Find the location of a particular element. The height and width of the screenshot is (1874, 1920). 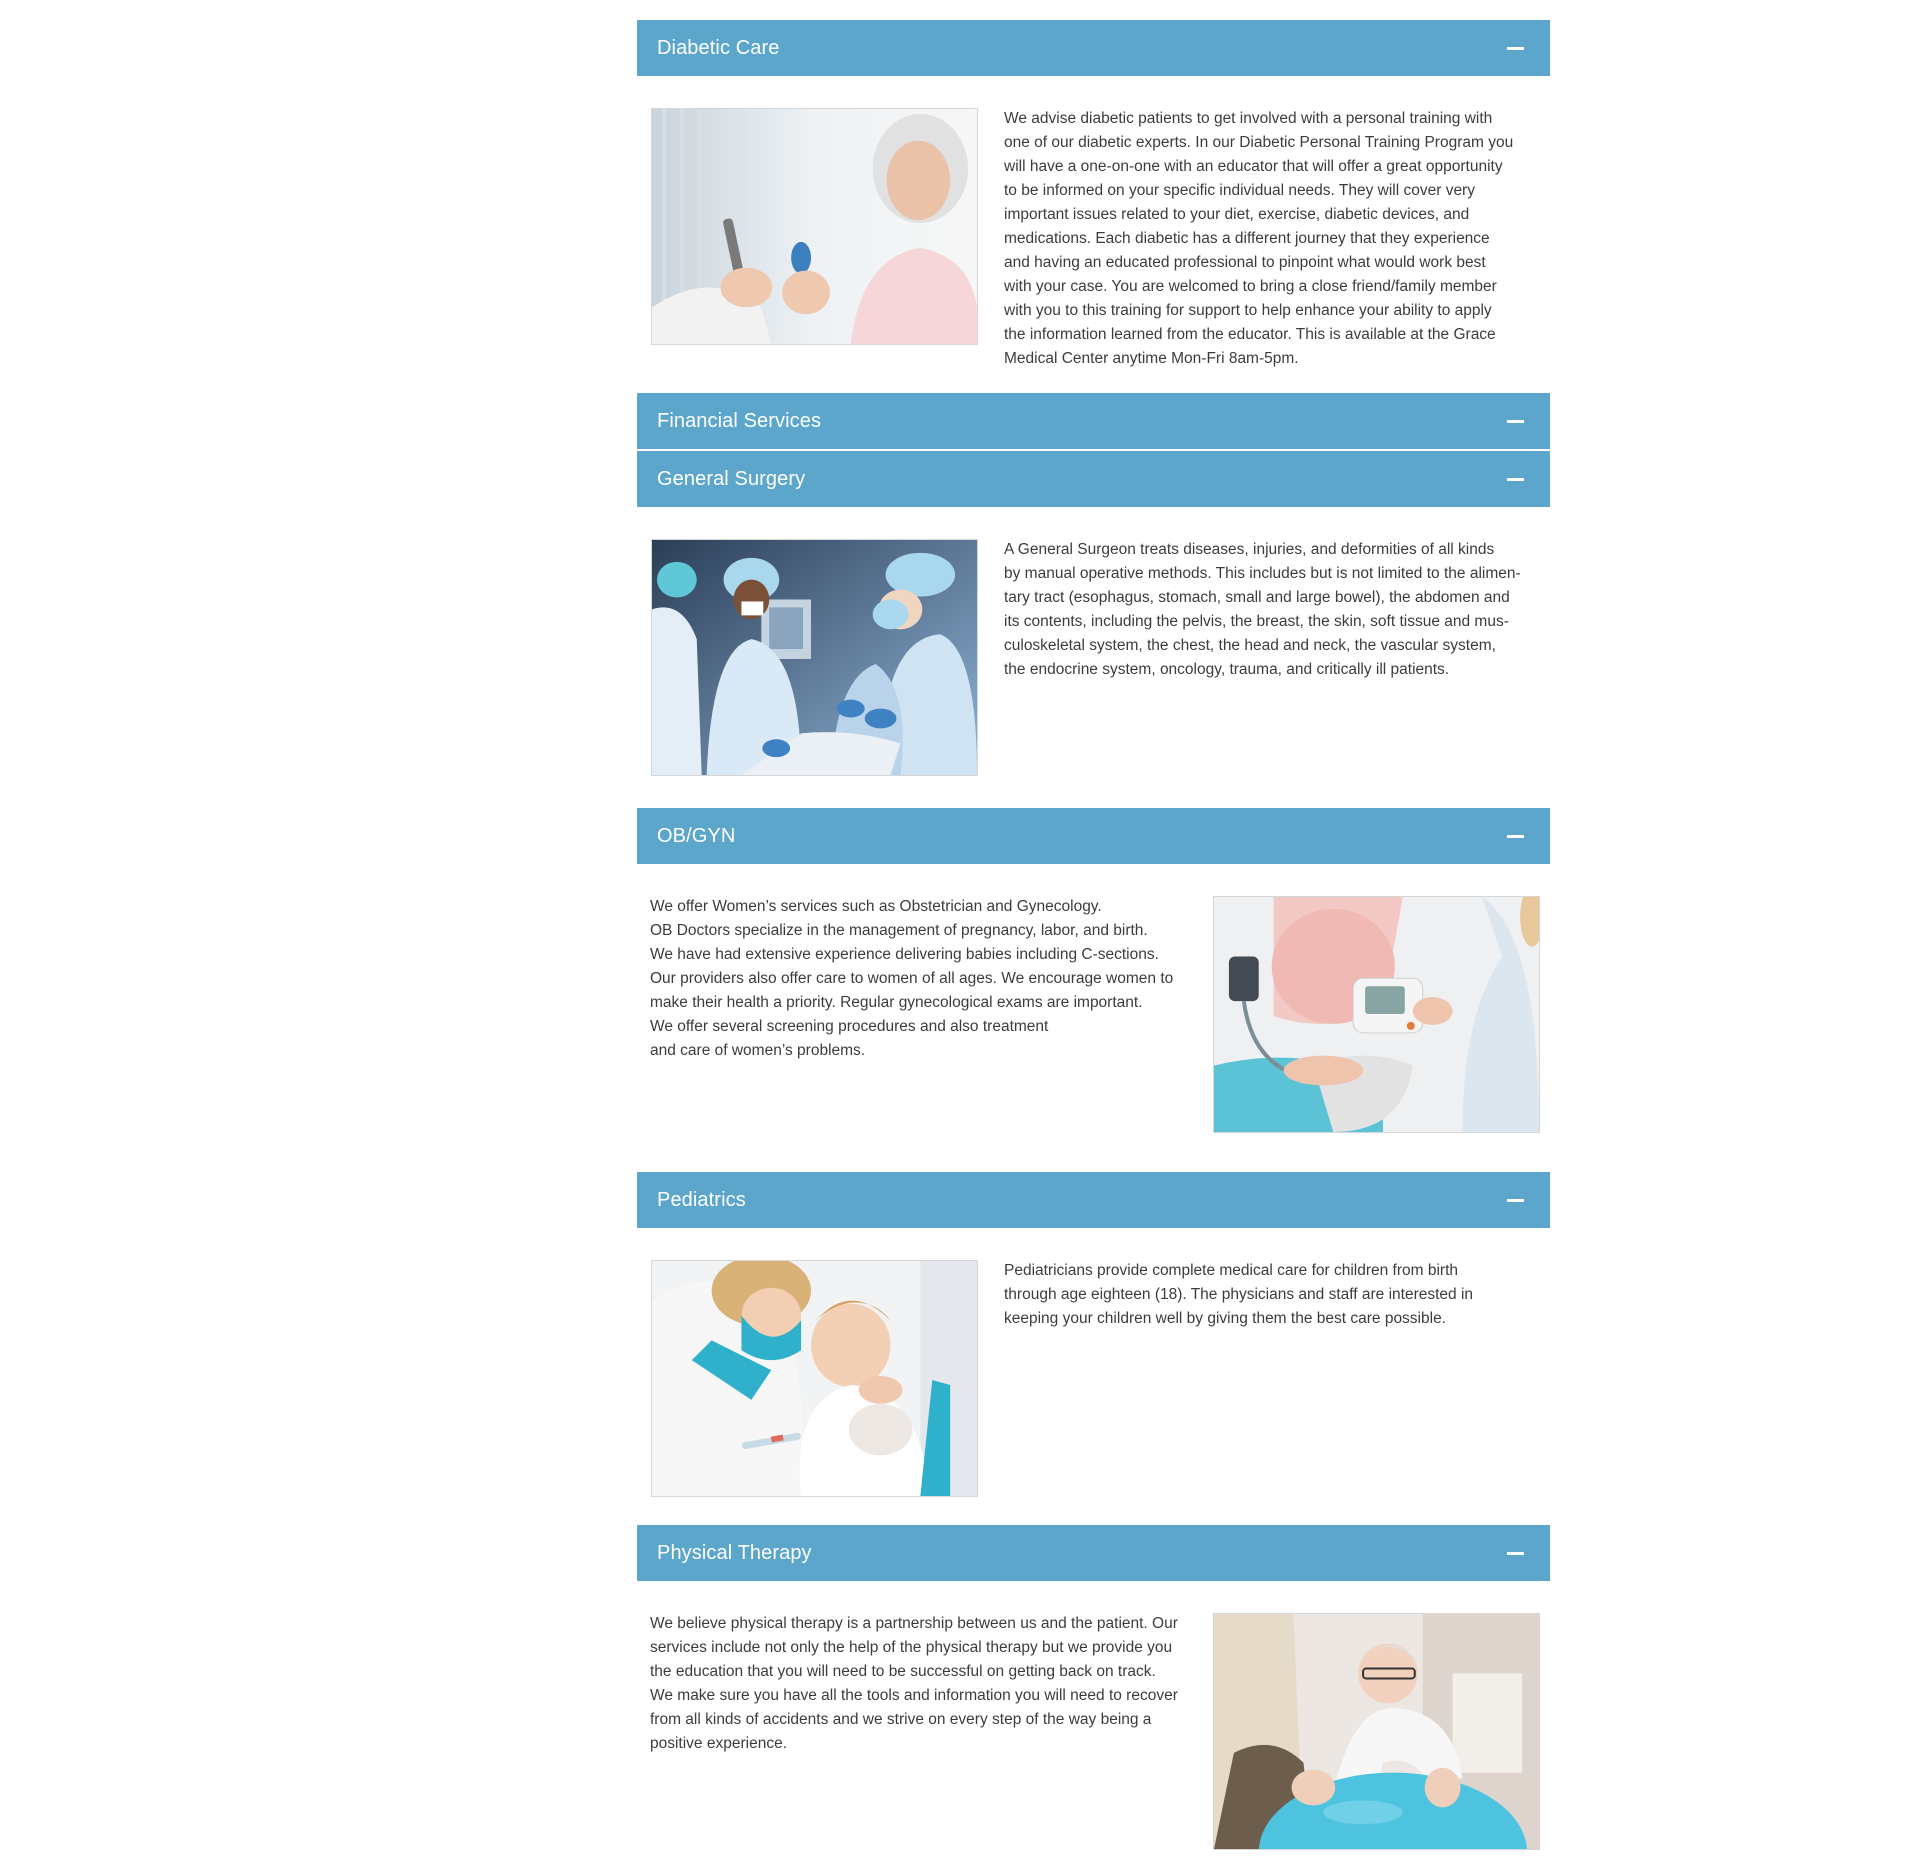

general-surgery-photo is located at coordinates (814, 657).